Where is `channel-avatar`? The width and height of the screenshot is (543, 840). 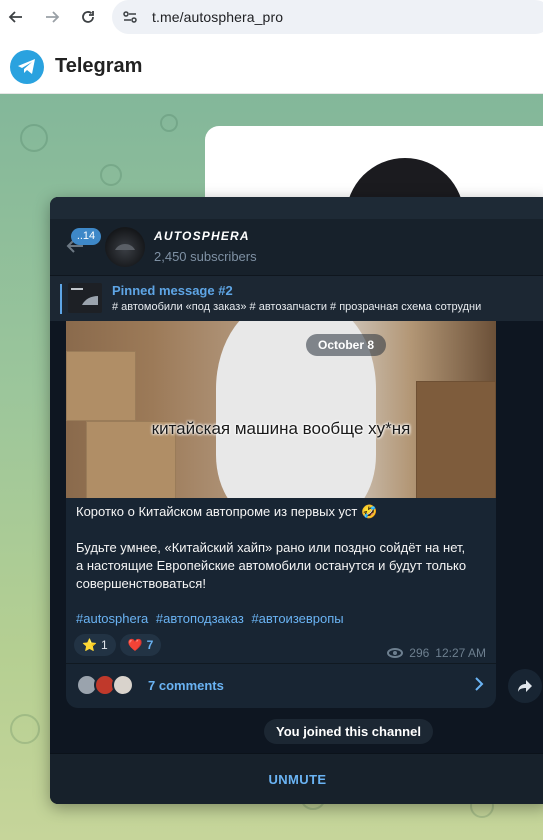 channel-avatar is located at coordinates (125, 247).